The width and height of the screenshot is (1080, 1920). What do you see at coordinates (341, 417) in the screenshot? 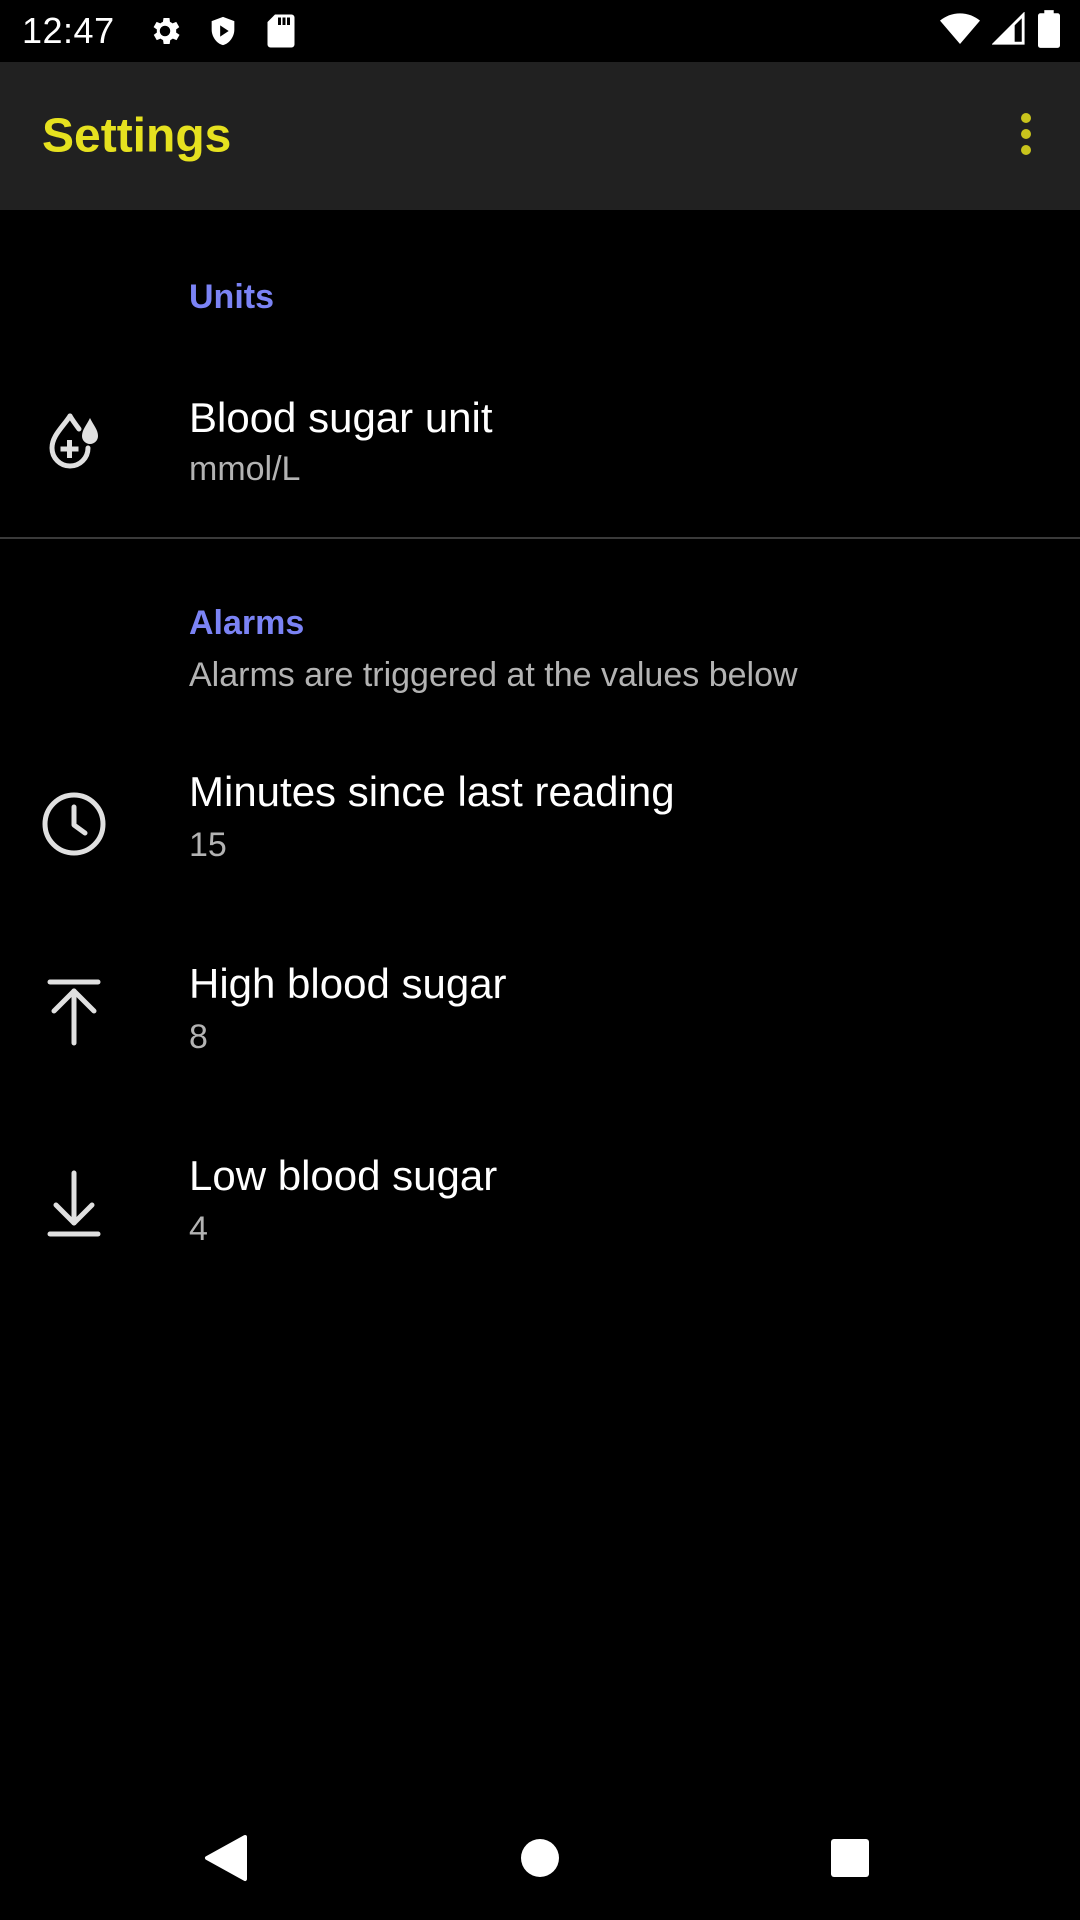
I see `pref-title: Blood sugar unit` at bounding box center [341, 417].